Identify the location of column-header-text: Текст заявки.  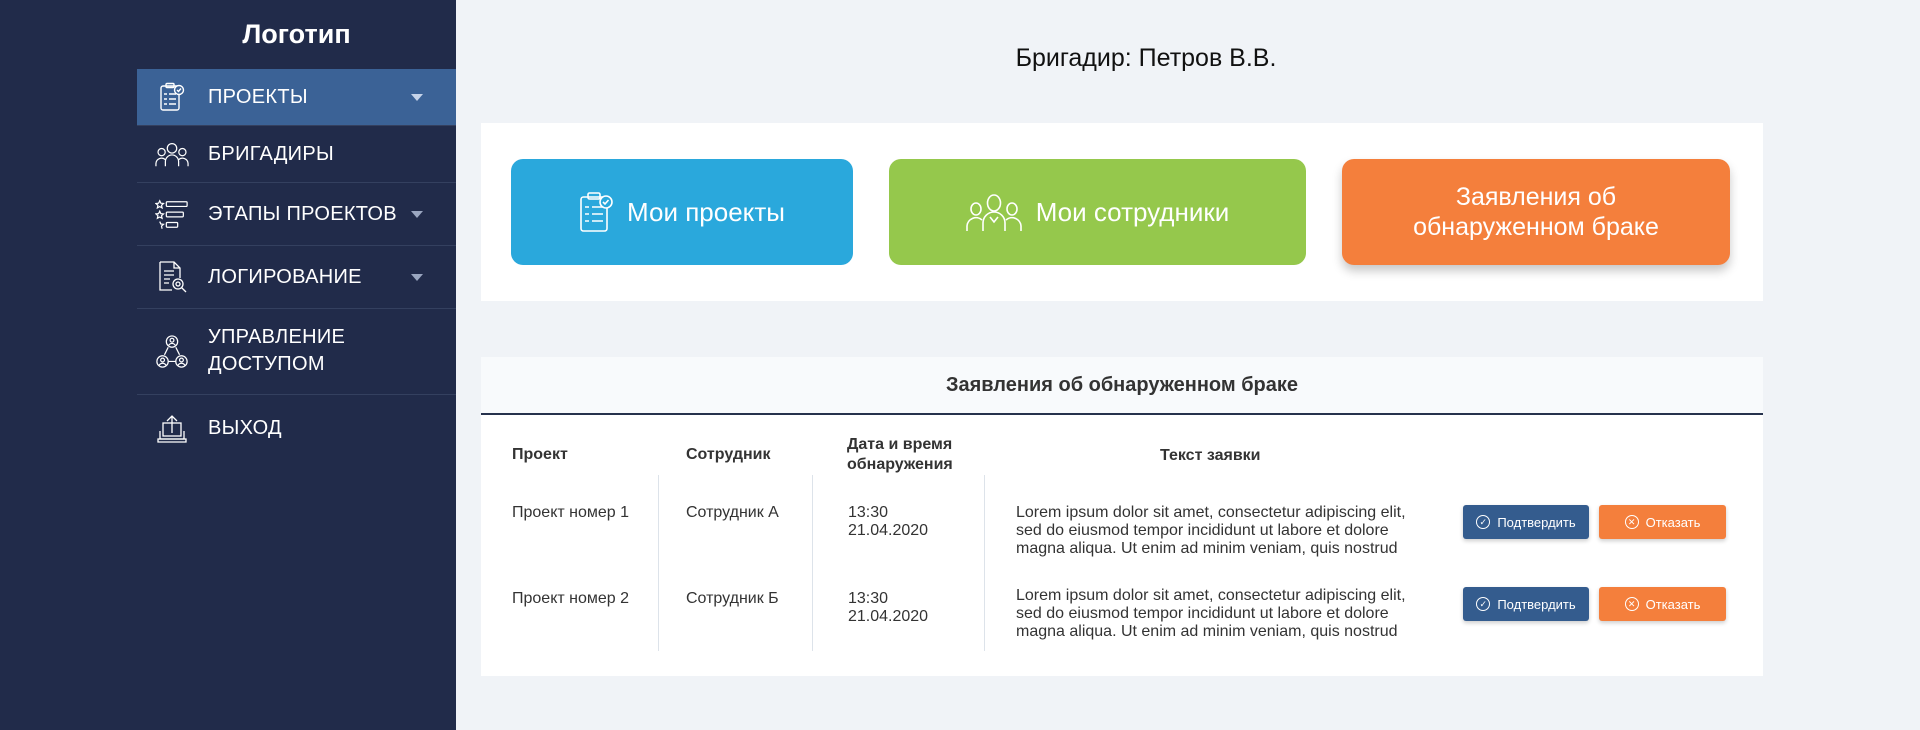
(1210, 455).